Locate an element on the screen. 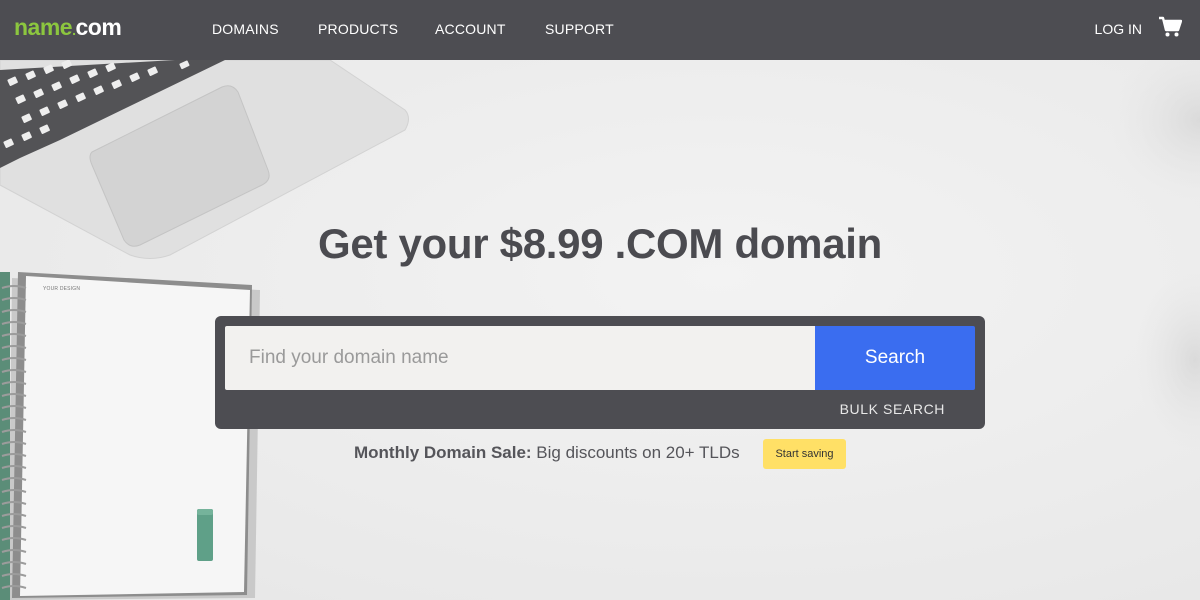 The width and height of the screenshot is (1200, 600). login-link: LOG IN is located at coordinates (1118, 29).